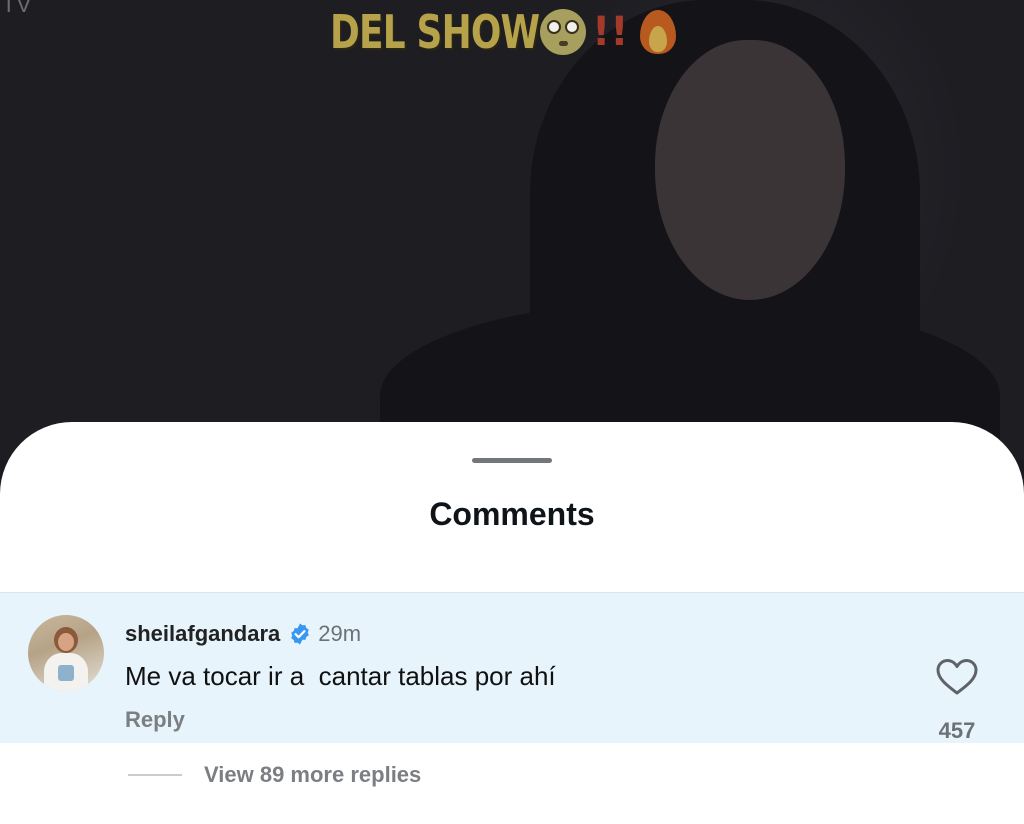 The image size is (1024, 824). I want to click on view-more-replies-label: View 89 more replies, so click(313, 774).